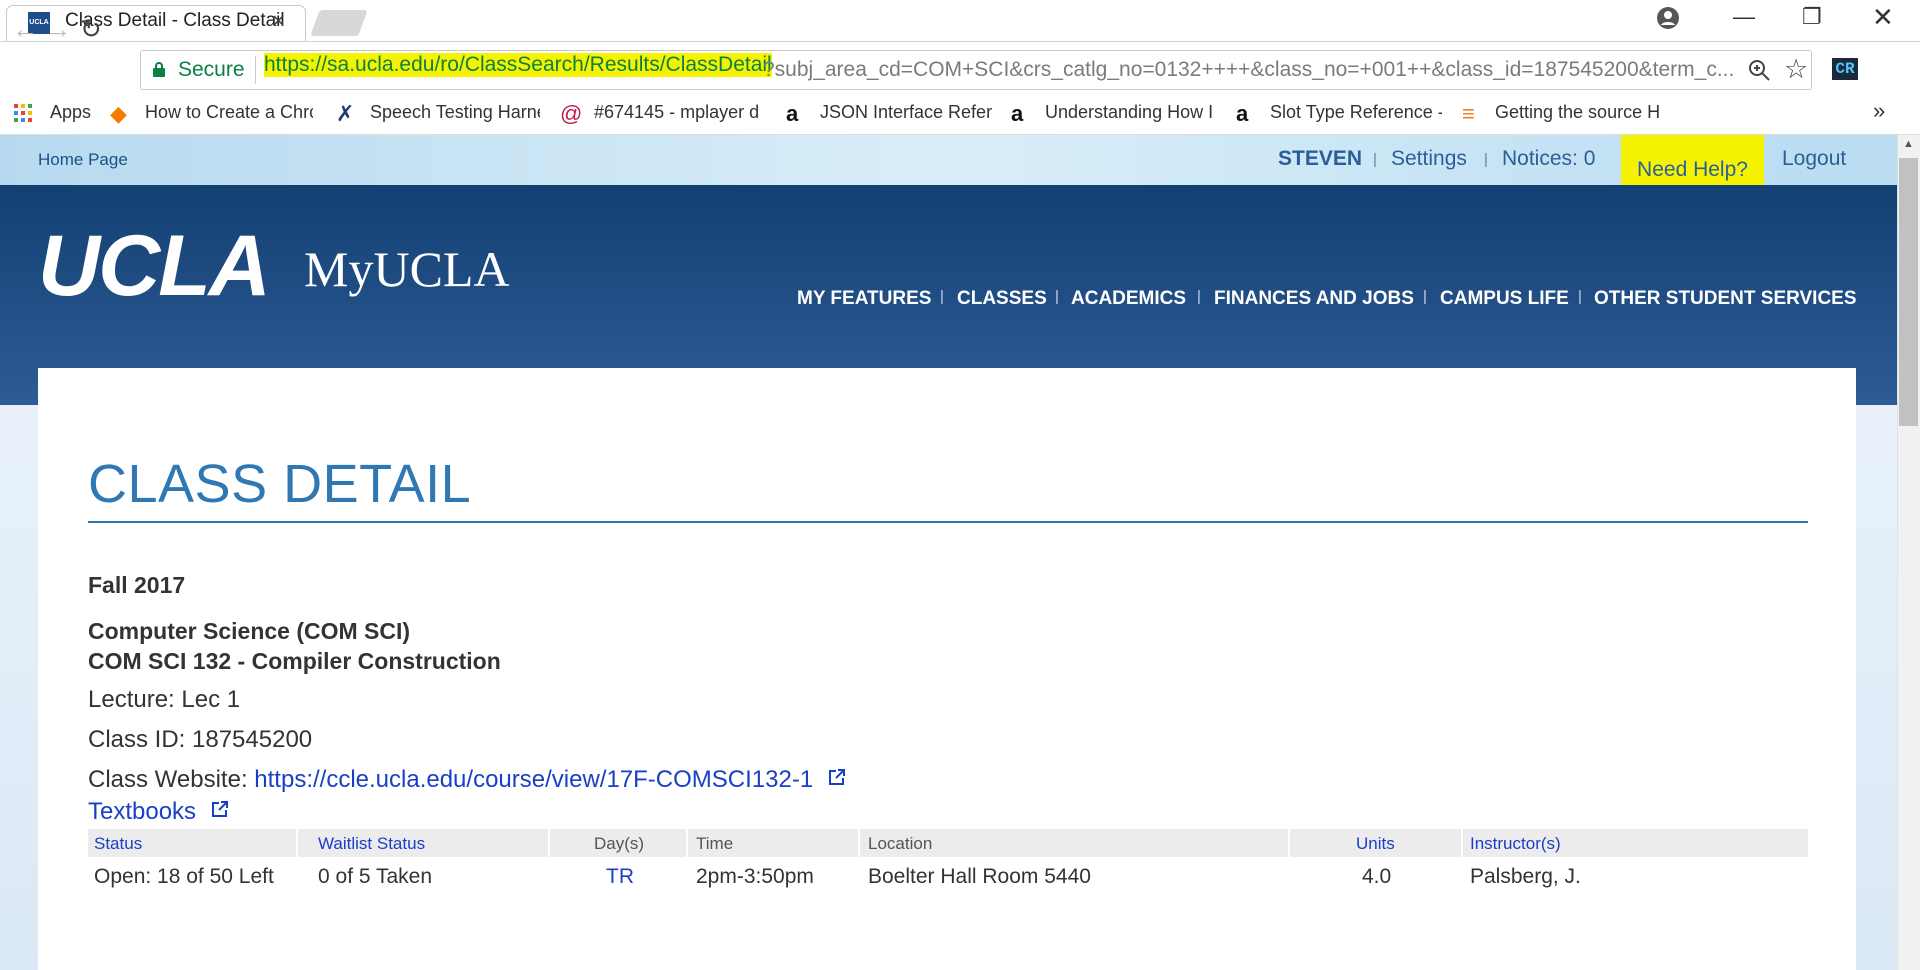 The height and width of the screenshot is (970, 1920). I want to click on window-close-icon: ✕, so click(1883, 17).